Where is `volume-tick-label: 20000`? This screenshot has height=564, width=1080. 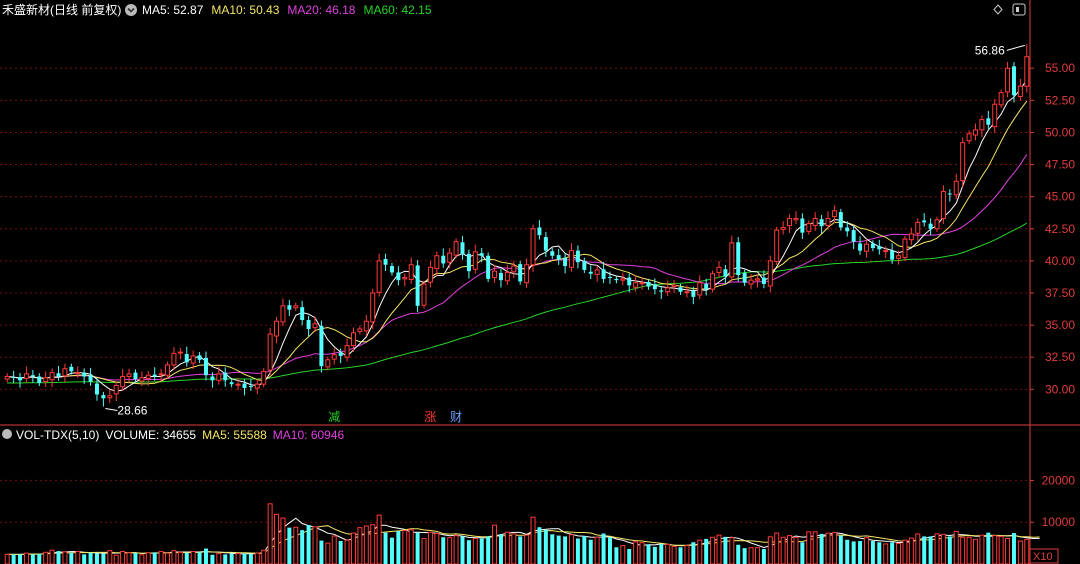
volume-tick-label: 20000 is located at coordinates (1059, 480).